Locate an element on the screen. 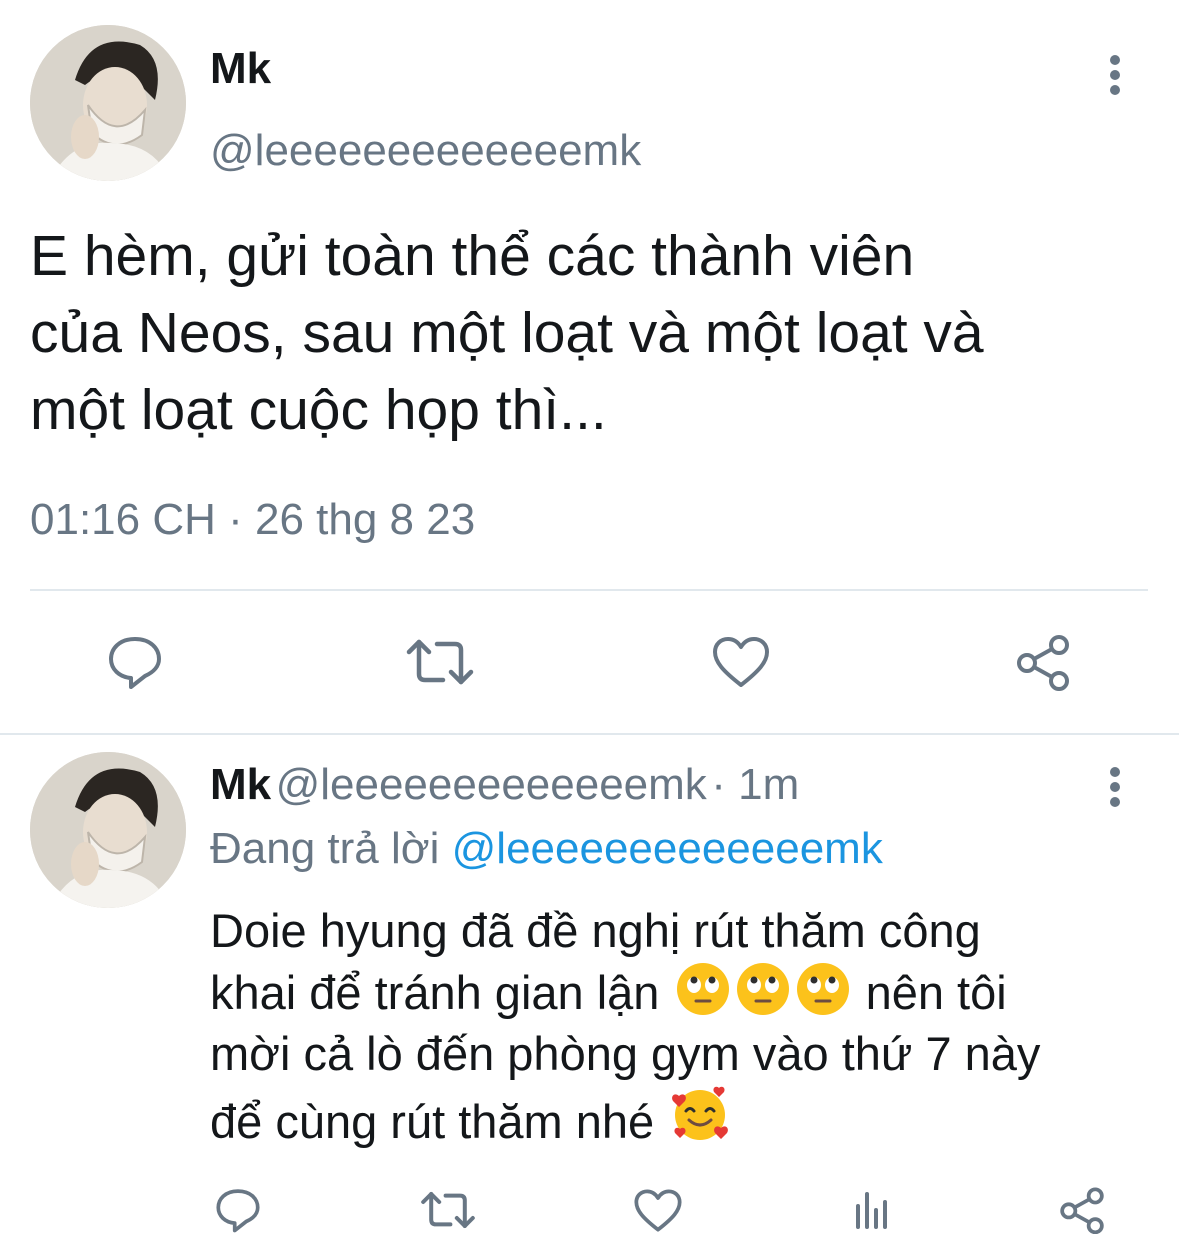  reply-text-segment: để cùng rút thăm nhé is located at coordinates (432, 1121).